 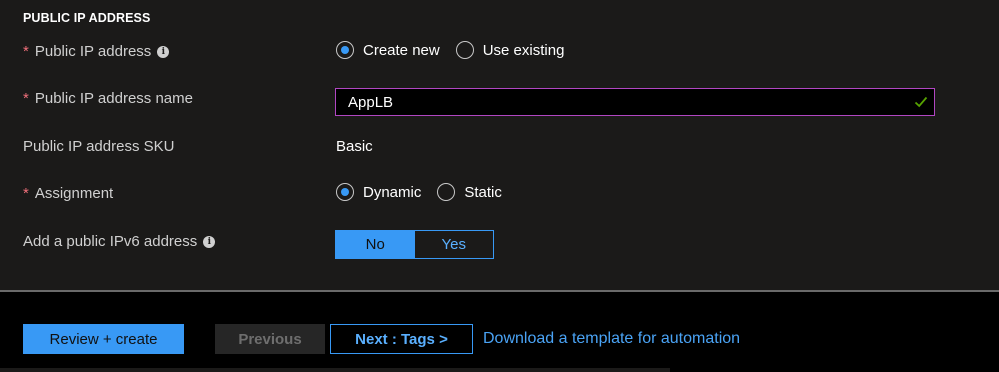 I want to click on sku-label: Public IP address SKU, so click(x=98, y=146).